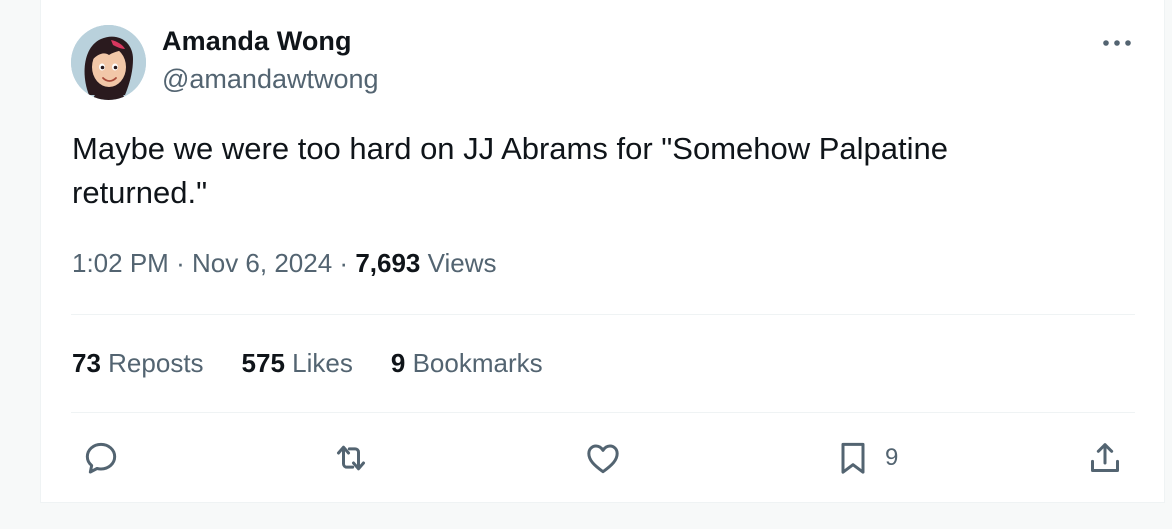  Describe the element at coordinates (865, 458) in the screenshot. I see `bookmark-button: 9` at that location.